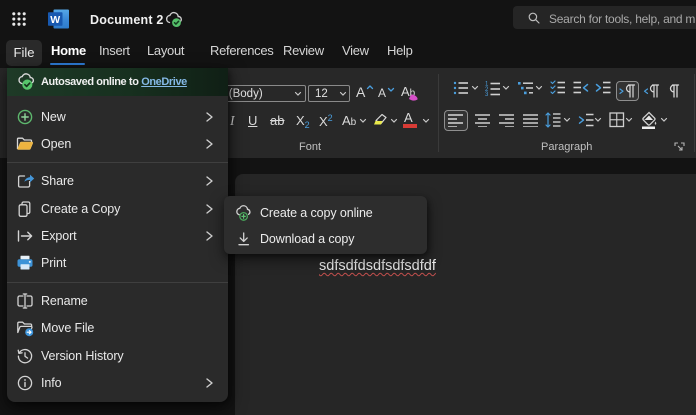 This screenshot has width=696, height=415. What do you see at coordinates (487, 94) in the screenshot?
I see `svg-text: 3` at bounding box center [487, 94].